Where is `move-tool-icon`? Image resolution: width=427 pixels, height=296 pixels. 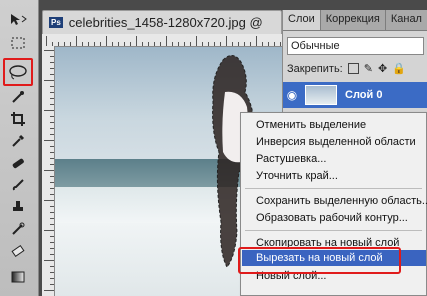 move-tool-icon is located at coordinates (18, 19).